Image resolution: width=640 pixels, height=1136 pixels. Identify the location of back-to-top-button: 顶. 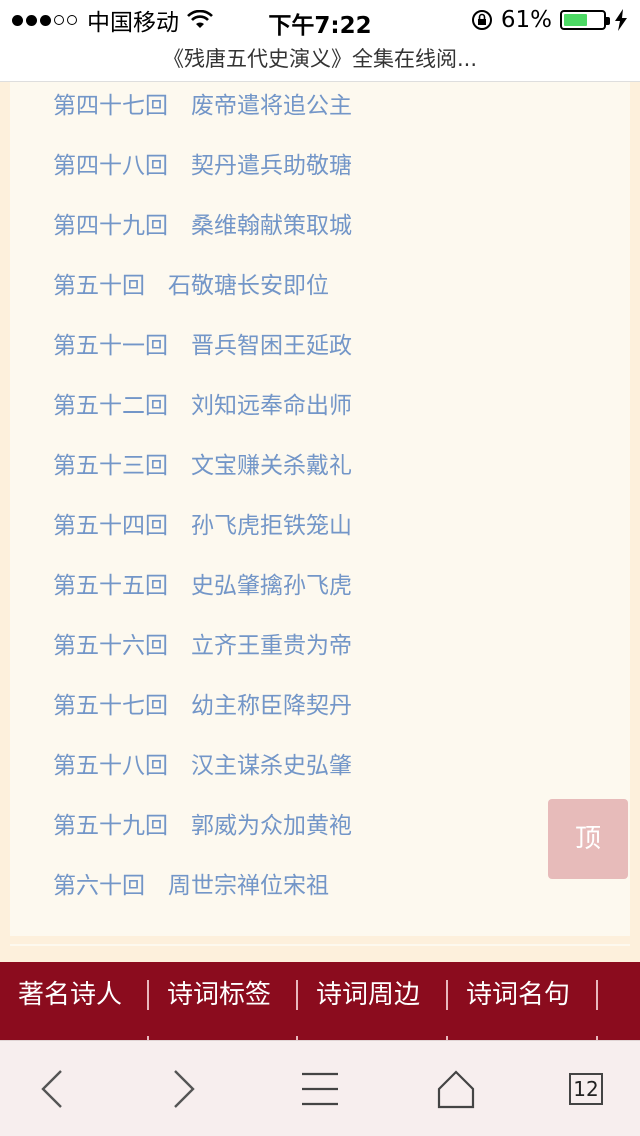
(588, 839).